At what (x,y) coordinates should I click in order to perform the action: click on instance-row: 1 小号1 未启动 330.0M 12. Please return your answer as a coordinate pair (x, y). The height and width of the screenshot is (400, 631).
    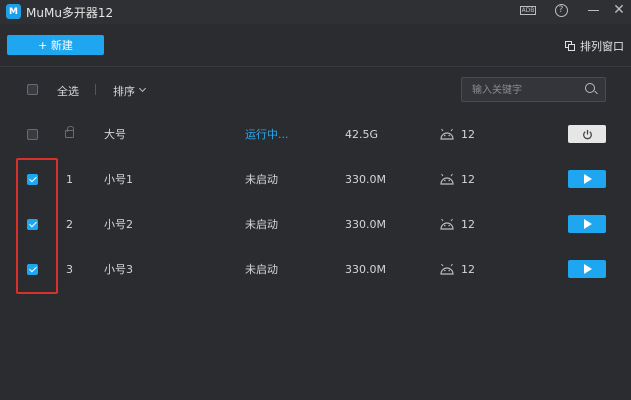
    Looking at the image, I should click on (315, 180).